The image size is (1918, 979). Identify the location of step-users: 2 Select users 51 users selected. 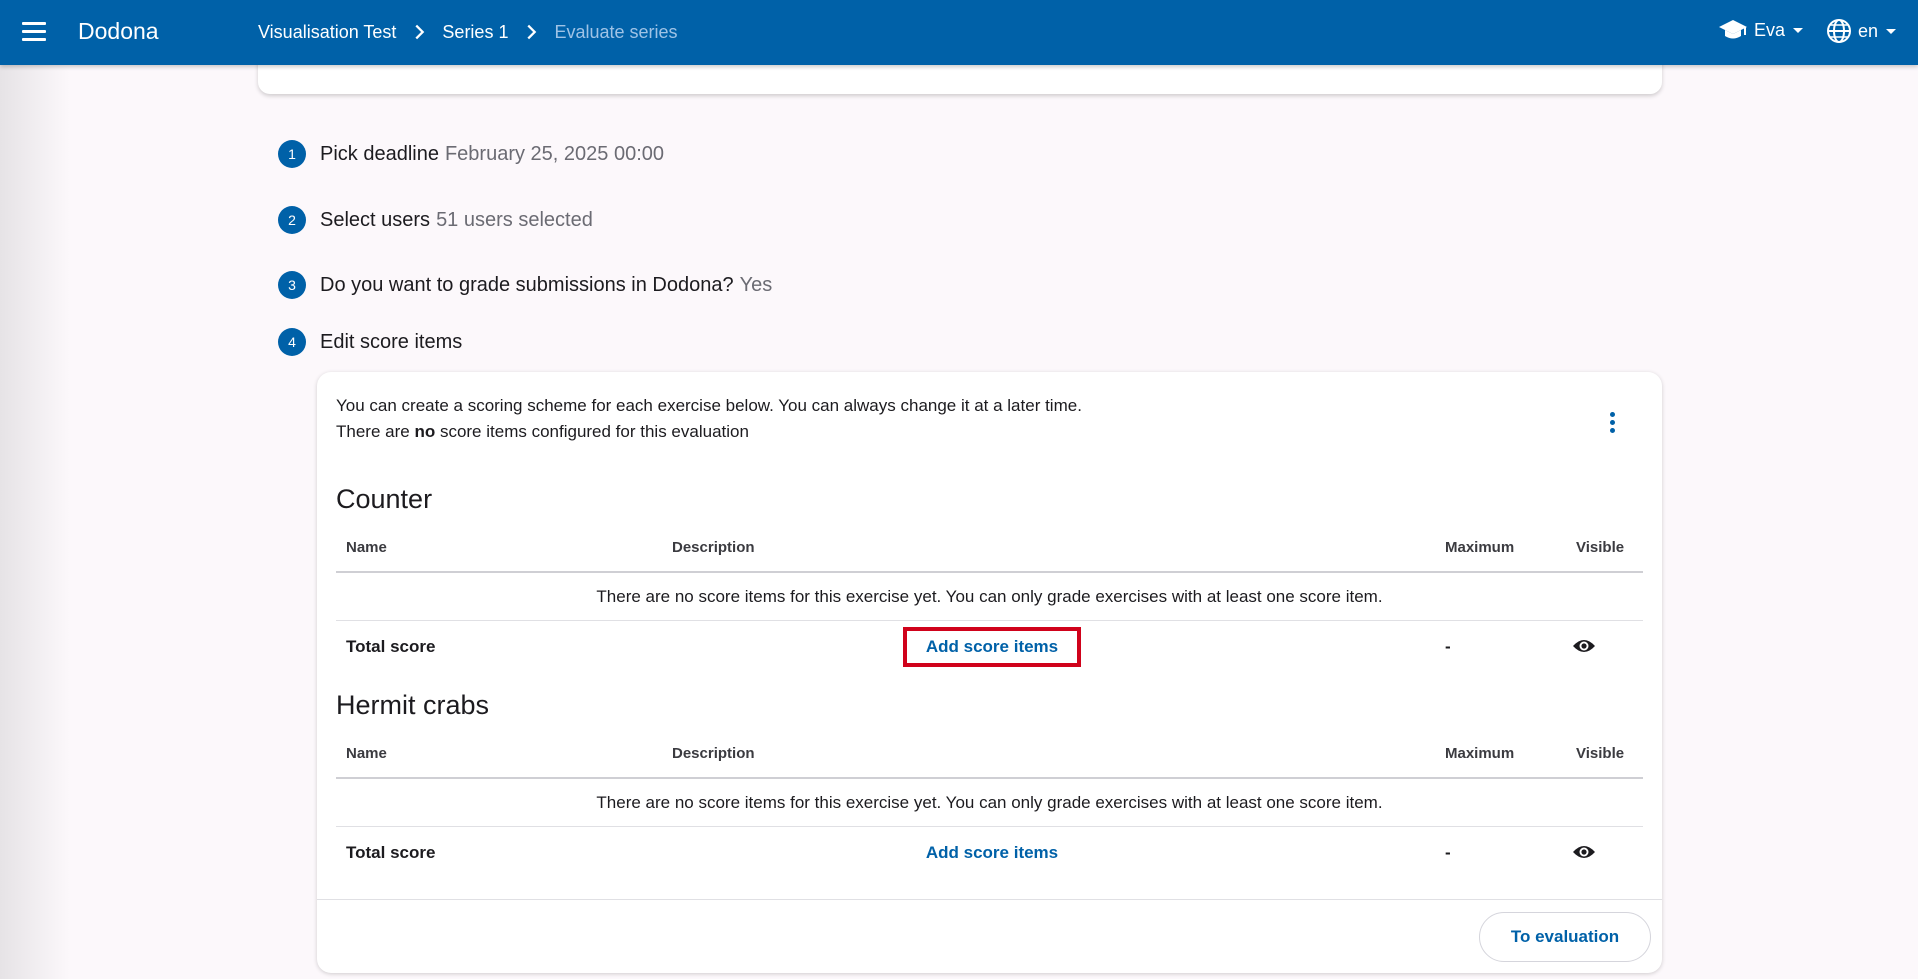
(435, 220).